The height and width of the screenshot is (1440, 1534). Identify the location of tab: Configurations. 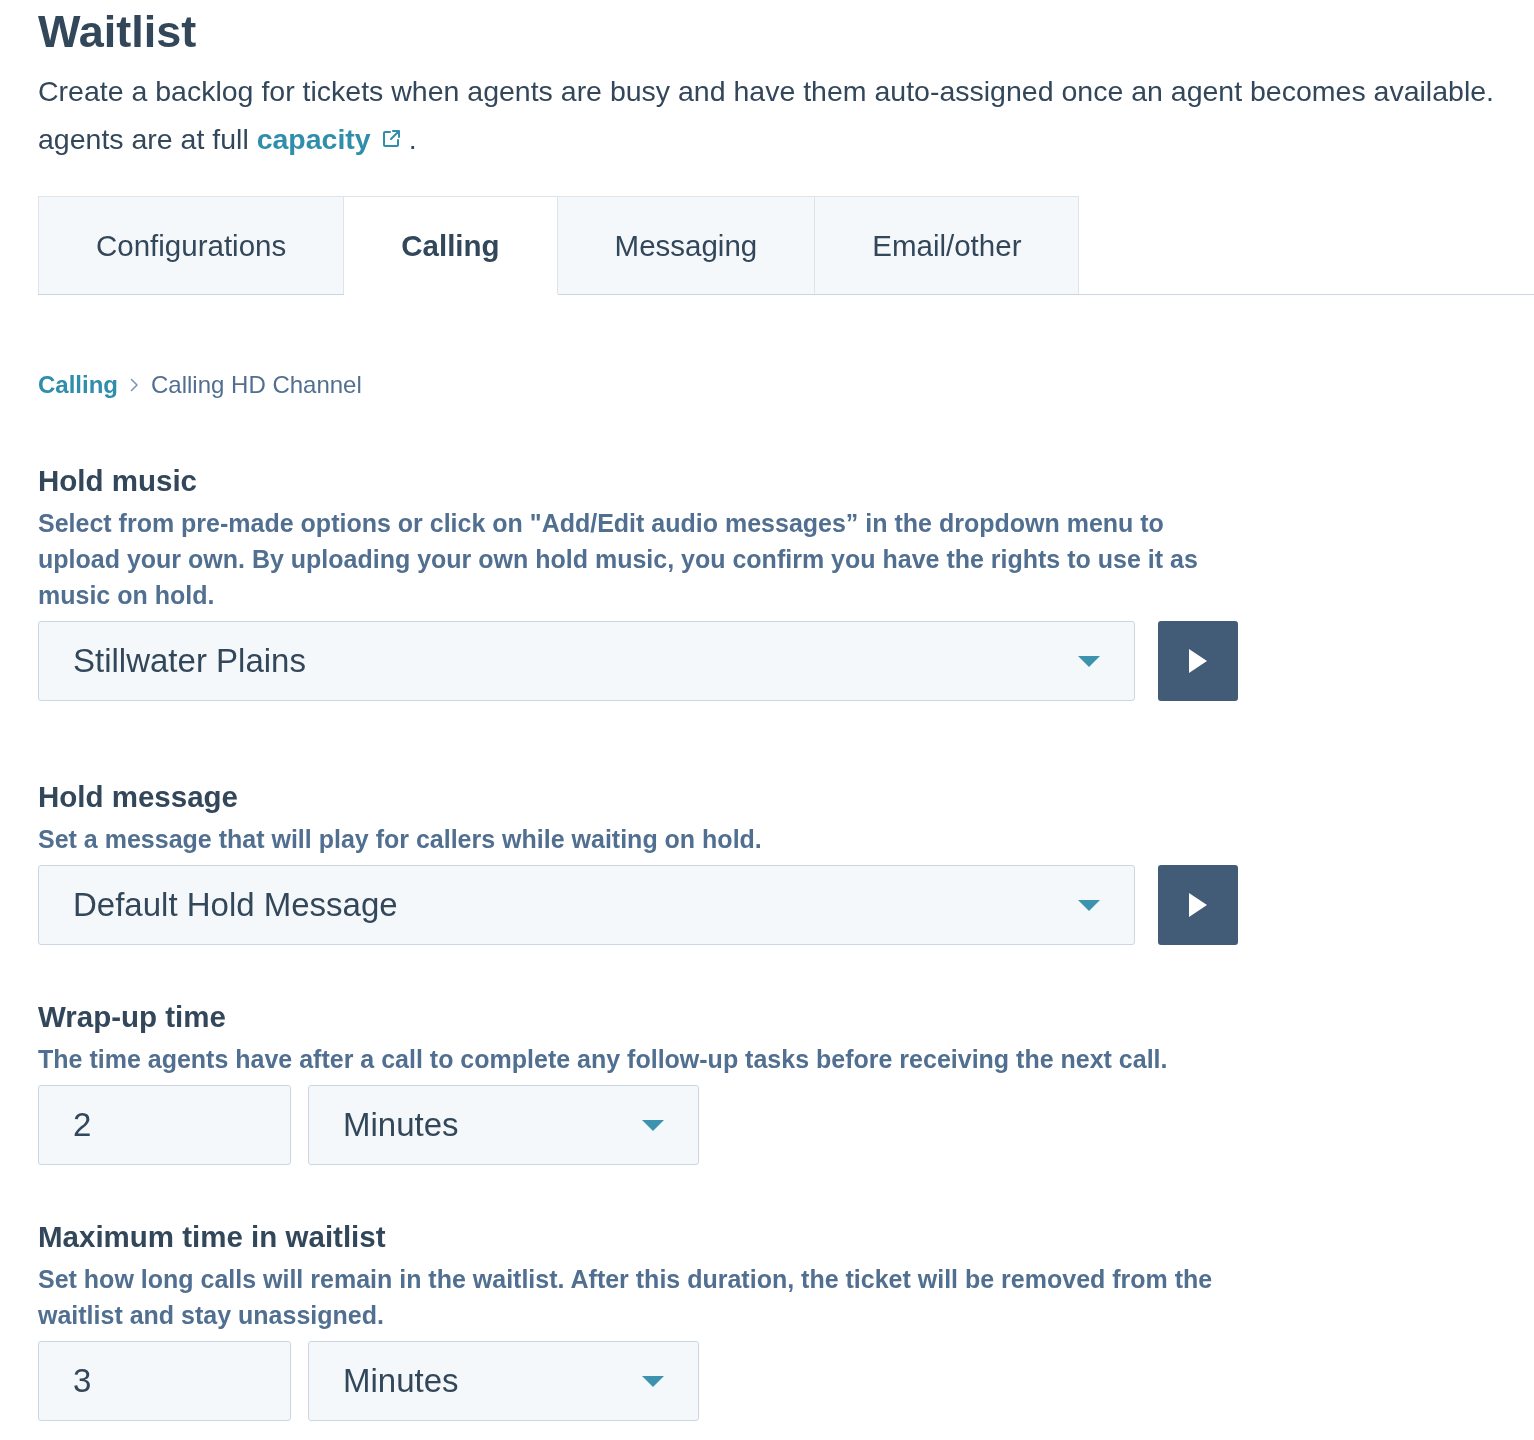
(191, 245).